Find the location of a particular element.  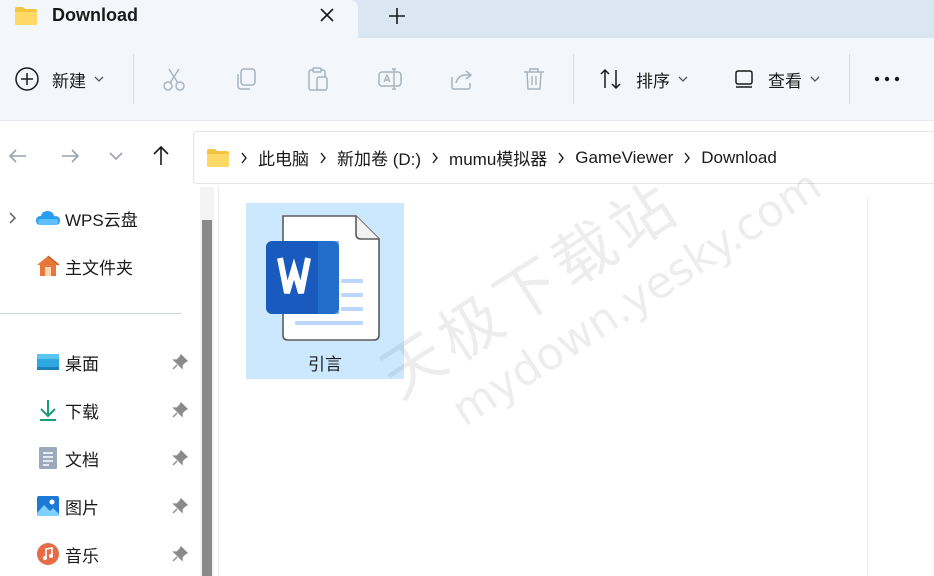

sidebar-item-label: 主文件夹 is located at coordinates (99, 268).